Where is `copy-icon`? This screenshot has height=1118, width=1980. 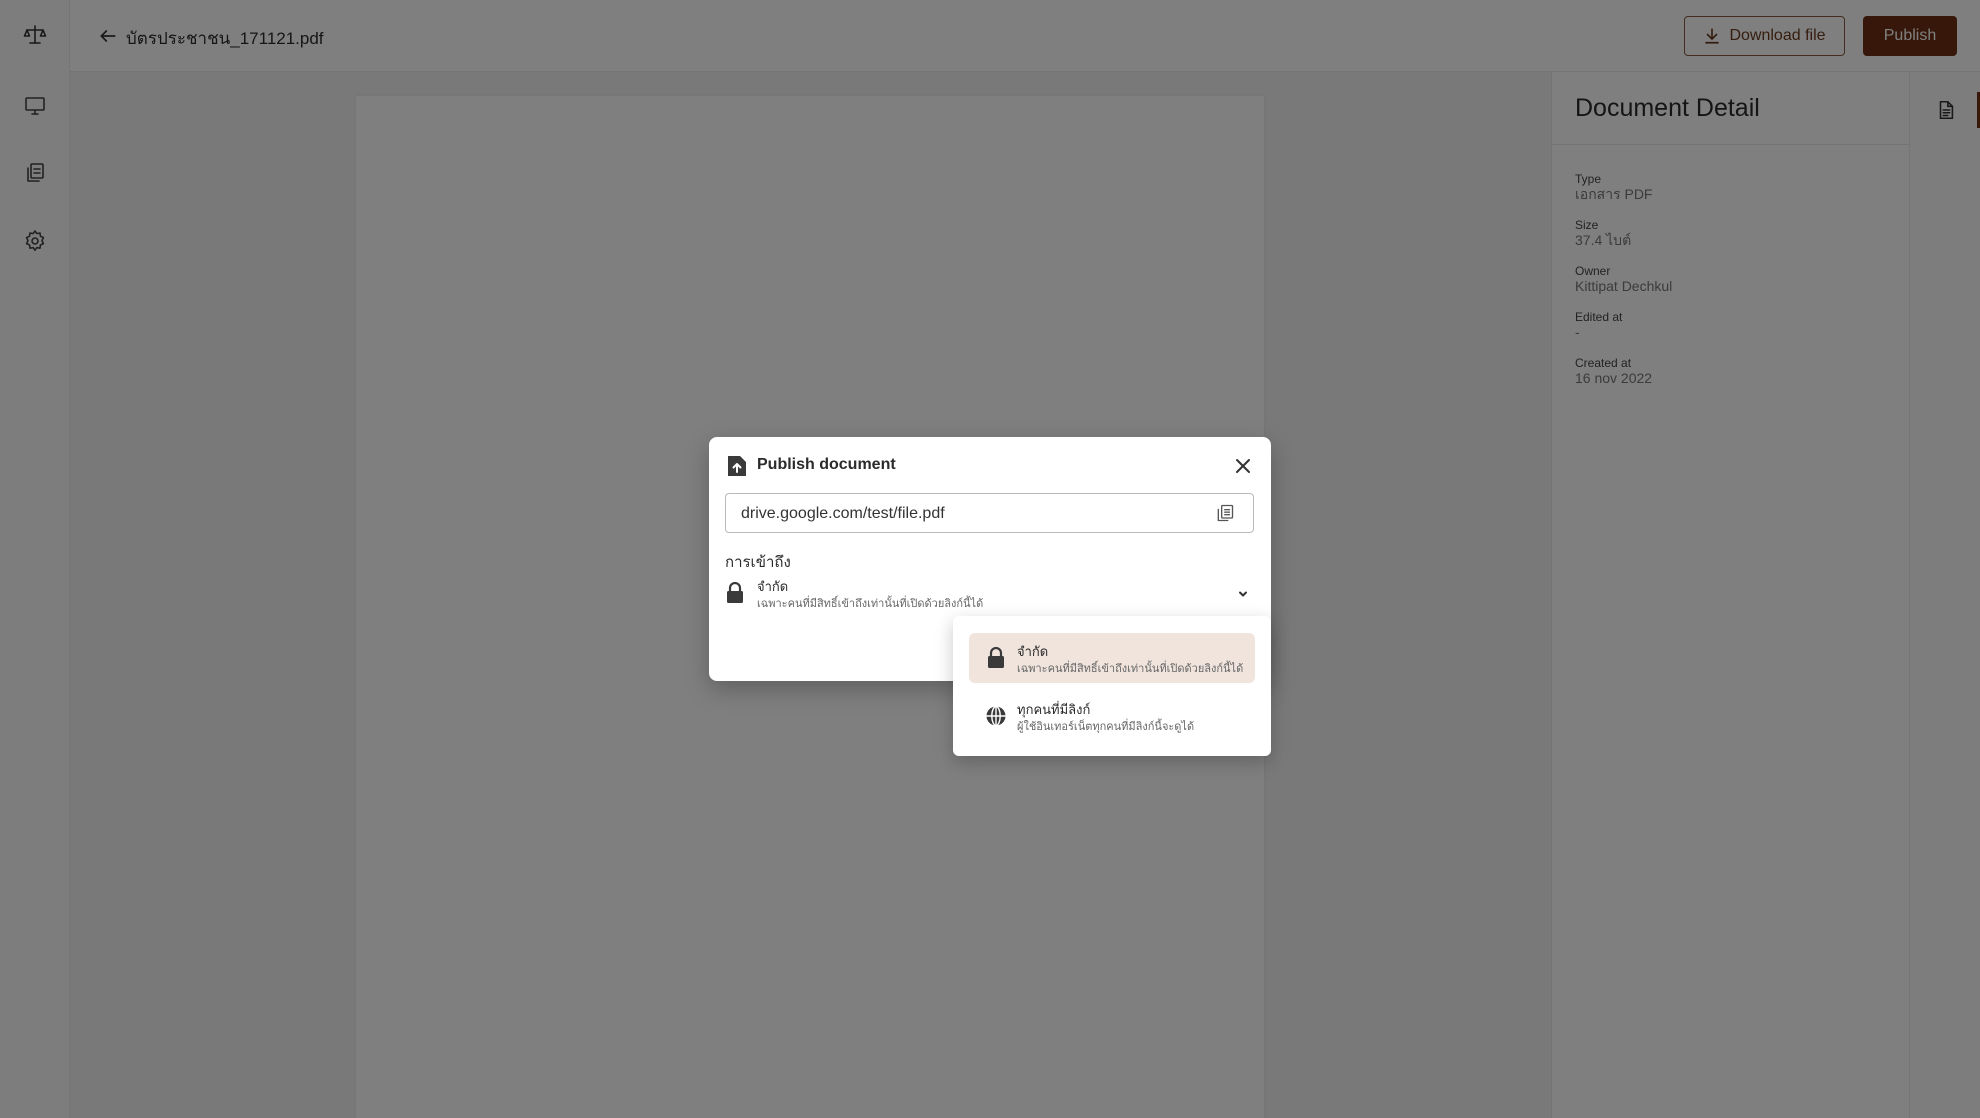 copy-icon is located at coordinates (1225, 513).